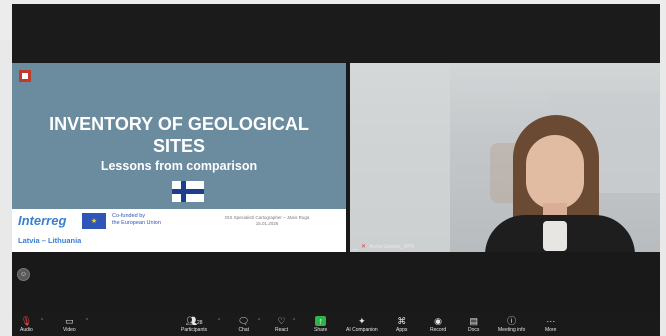 Image resolution: width=666 pixels, height=336 pixels. What do you see at coordinates (87, 321) in the screenshot?
I see `video-options-chevron-icon: ⌃` at bounding box center [87, 321].